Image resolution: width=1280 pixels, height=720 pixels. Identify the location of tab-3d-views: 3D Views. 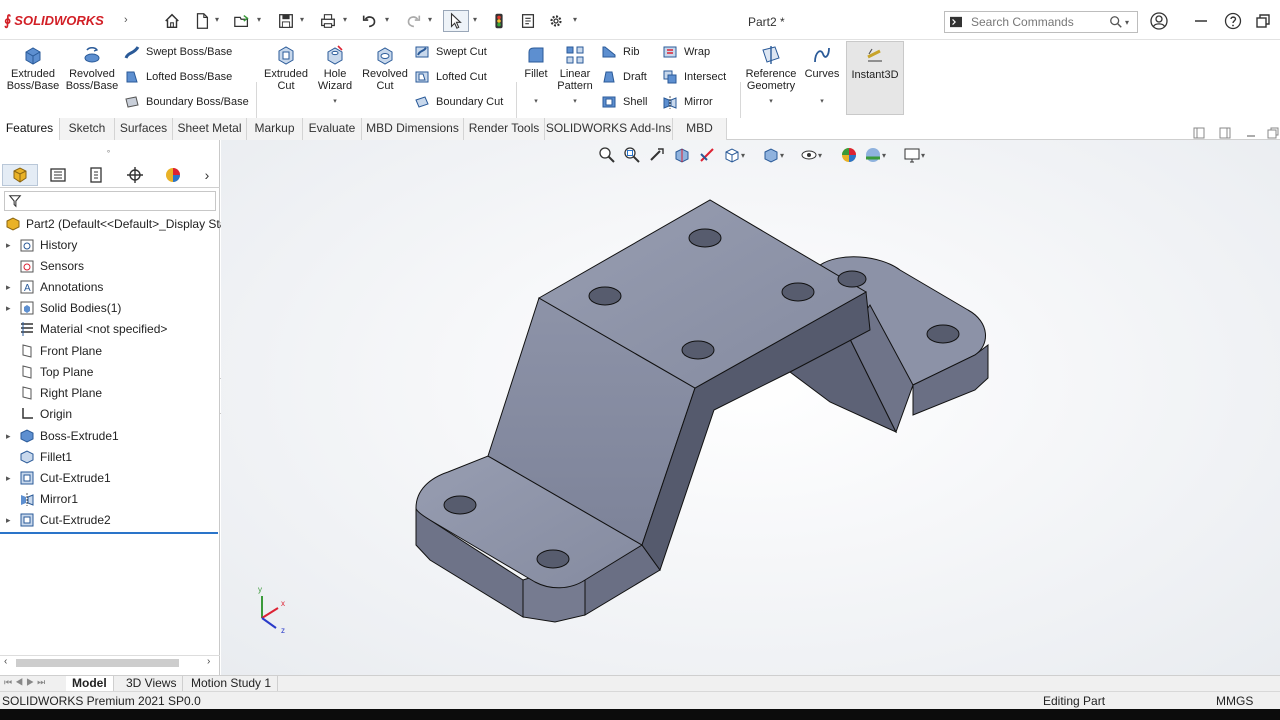
(152, 684).